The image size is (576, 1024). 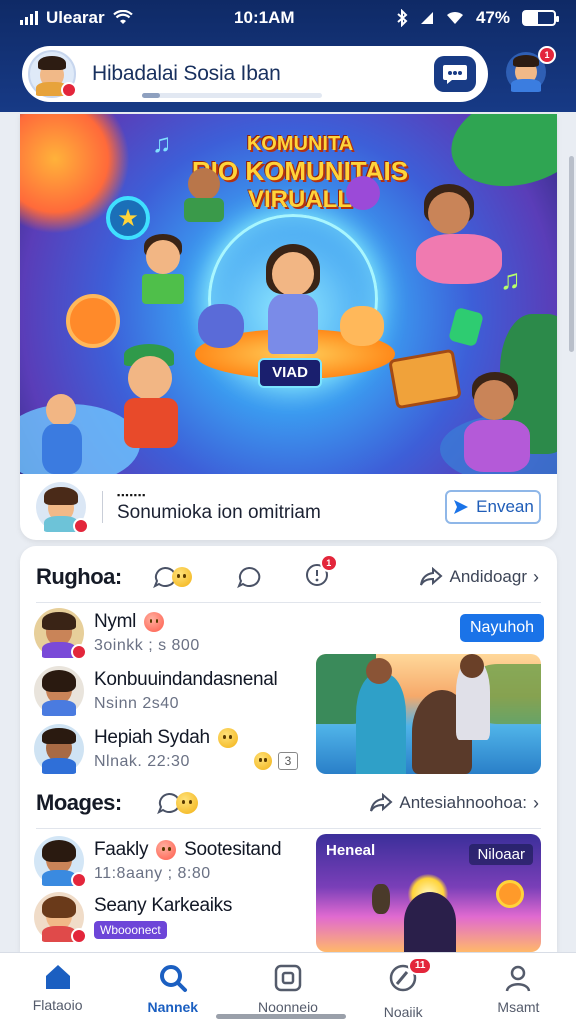 I want to click on header-bar: Hibadalai Sosia Iban, so click(x=255, y=74).